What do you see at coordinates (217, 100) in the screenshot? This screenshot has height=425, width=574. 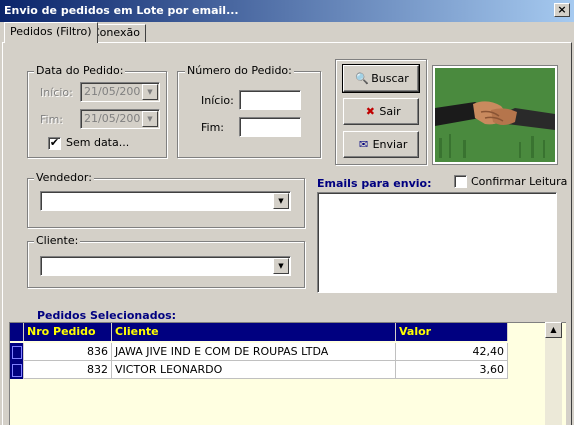 I see `numero-inicio-label: Início:` at bounding box center [217, 100].